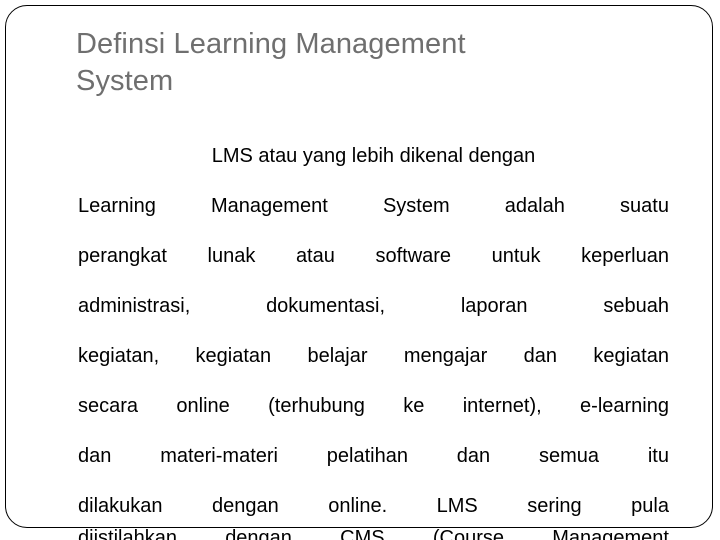 This screenshot has width=720, height=540. What do you see at coordinates (445, 356) in the screenshot?
I see `body-word: mengajar` at bounding box center [445, 356].